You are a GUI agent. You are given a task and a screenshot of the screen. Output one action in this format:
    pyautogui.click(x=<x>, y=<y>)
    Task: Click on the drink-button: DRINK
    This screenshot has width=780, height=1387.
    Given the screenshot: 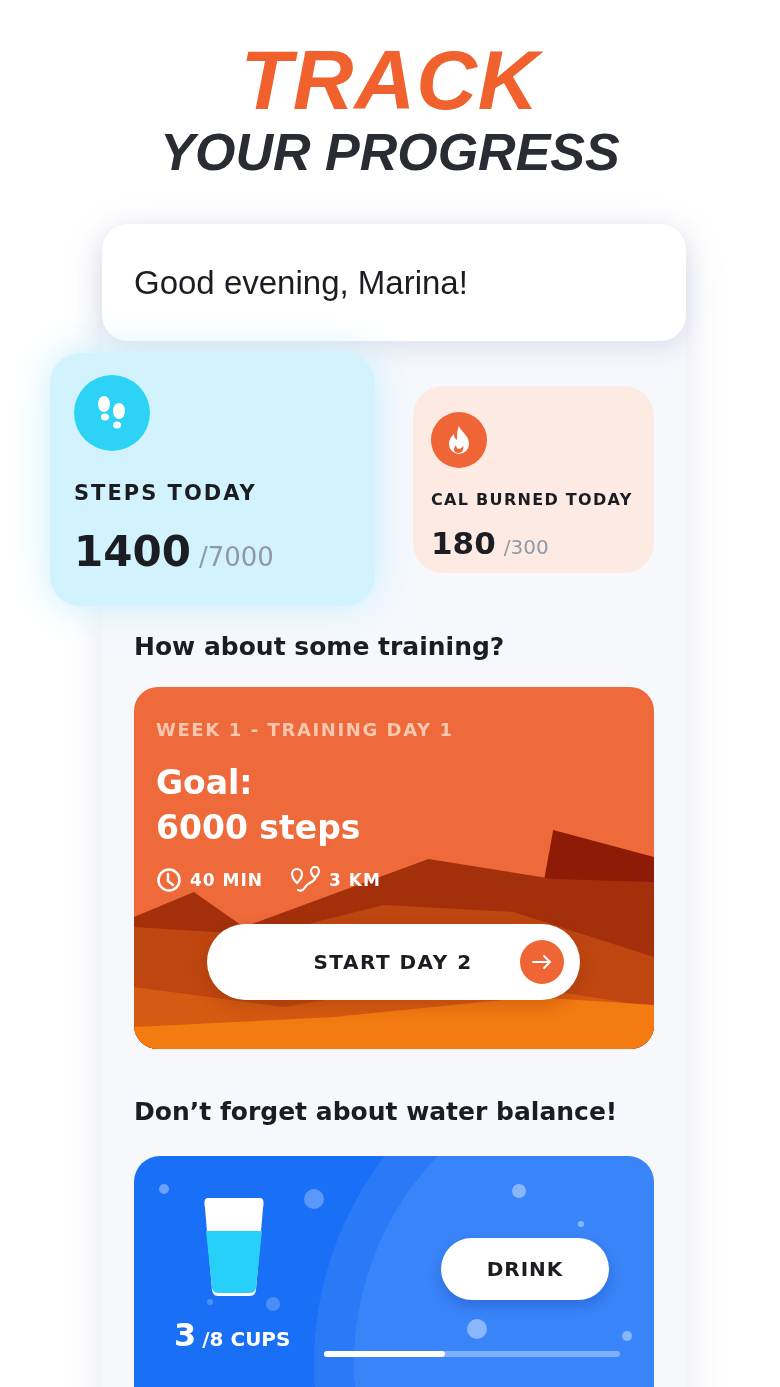 What is the action you would take?
    pyautogui.click(x=525, y=1269)
    